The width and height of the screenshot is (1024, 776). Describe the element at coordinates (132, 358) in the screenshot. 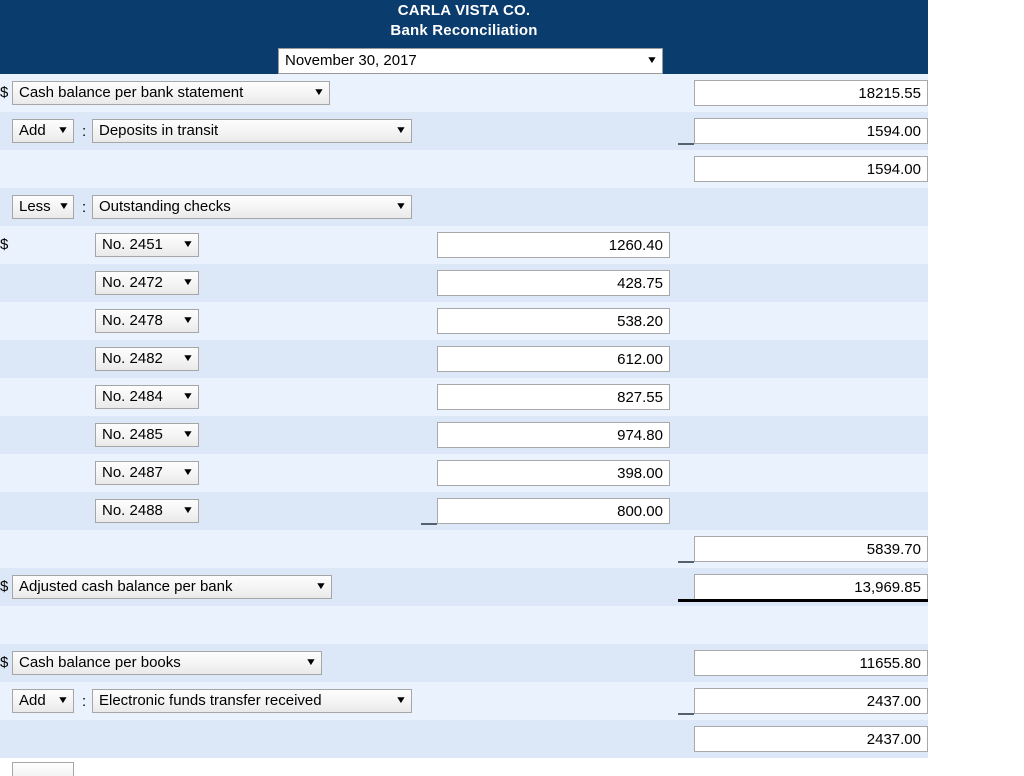

I see `check-number-label: No. 2482` at that location.